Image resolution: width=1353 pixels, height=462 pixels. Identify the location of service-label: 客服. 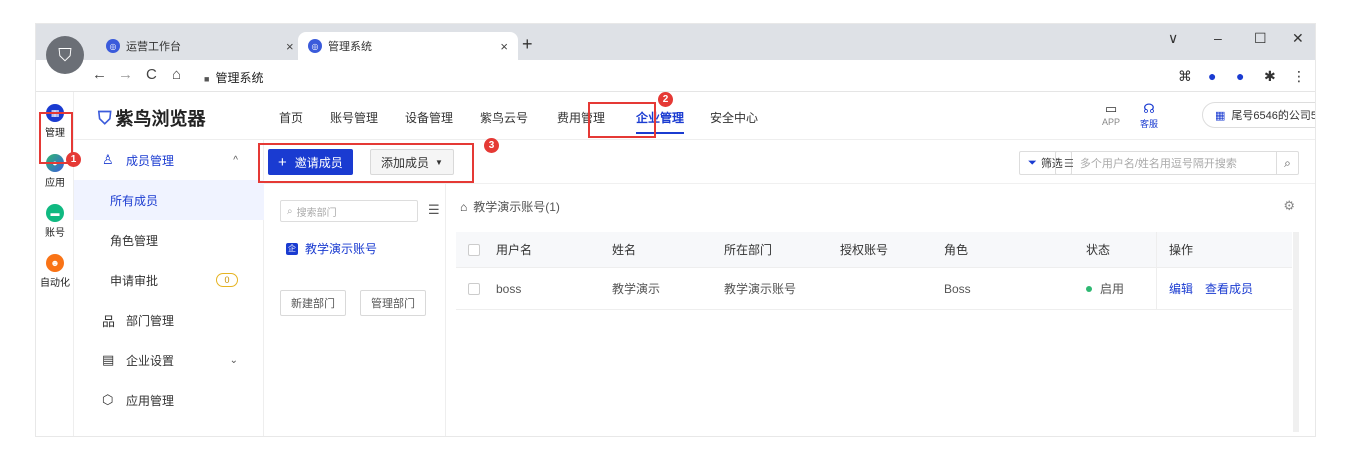
(1149, 124).